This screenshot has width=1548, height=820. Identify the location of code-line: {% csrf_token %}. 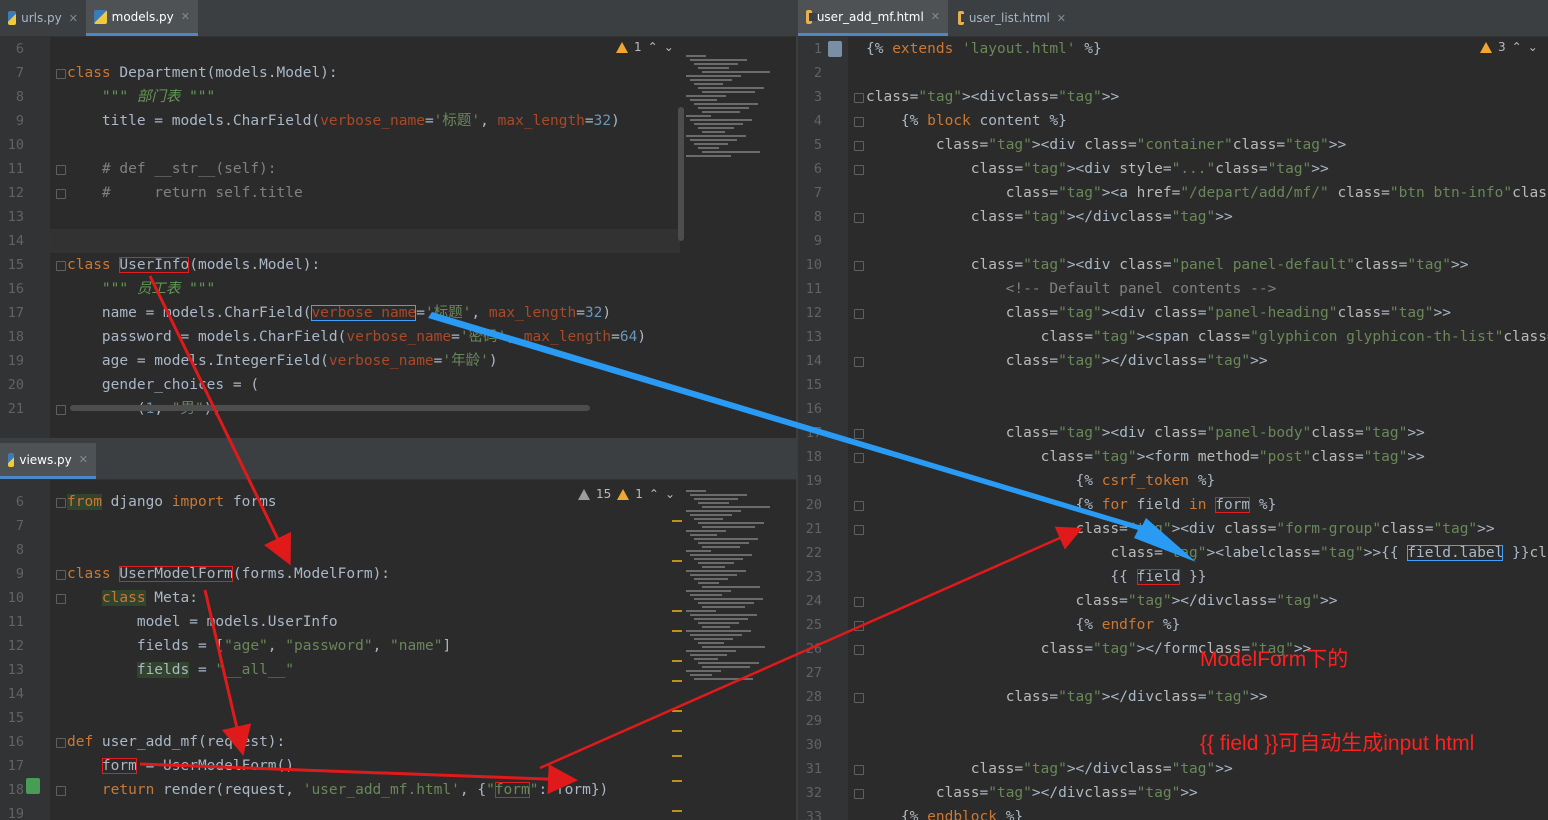
(1041, 481).